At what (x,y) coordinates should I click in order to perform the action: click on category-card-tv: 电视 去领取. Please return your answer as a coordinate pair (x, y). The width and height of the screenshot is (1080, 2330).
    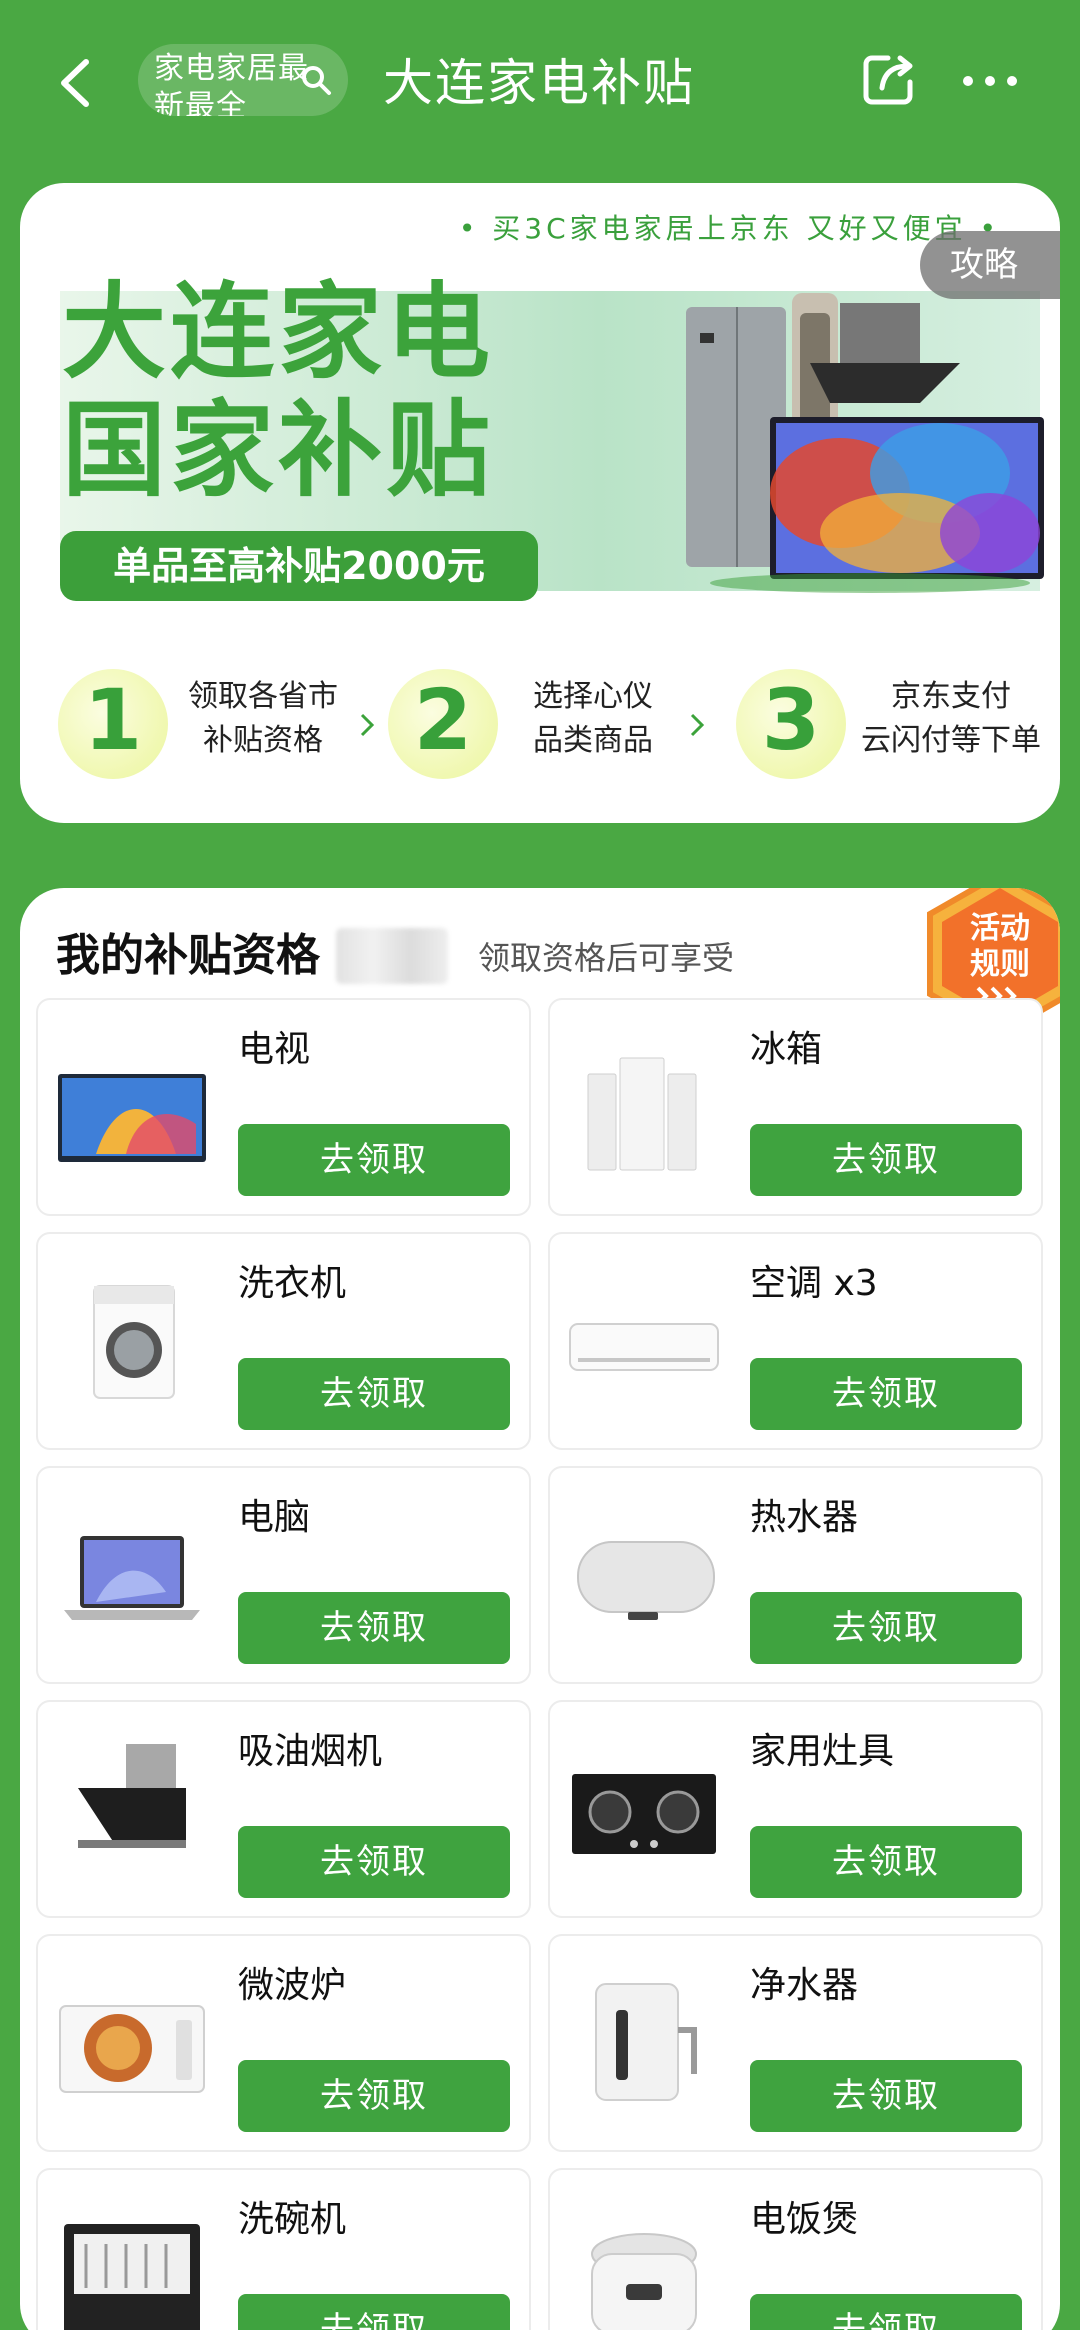
    Looking at the image, I should click on (283, 1107).